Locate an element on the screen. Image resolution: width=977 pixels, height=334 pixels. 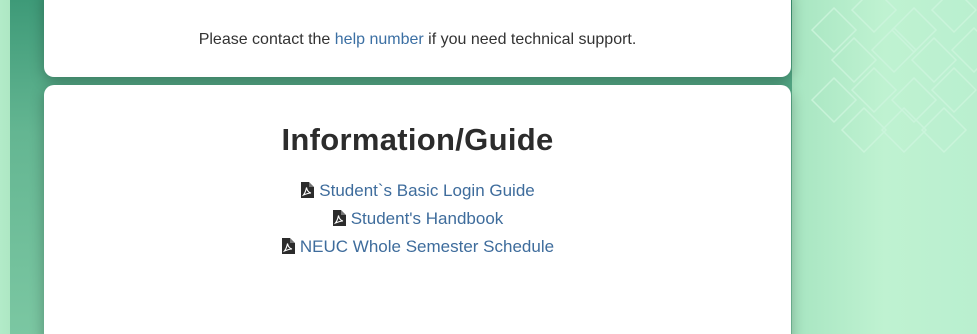
support-suffix: if you need technical support. is located at coordinates (530, 39).